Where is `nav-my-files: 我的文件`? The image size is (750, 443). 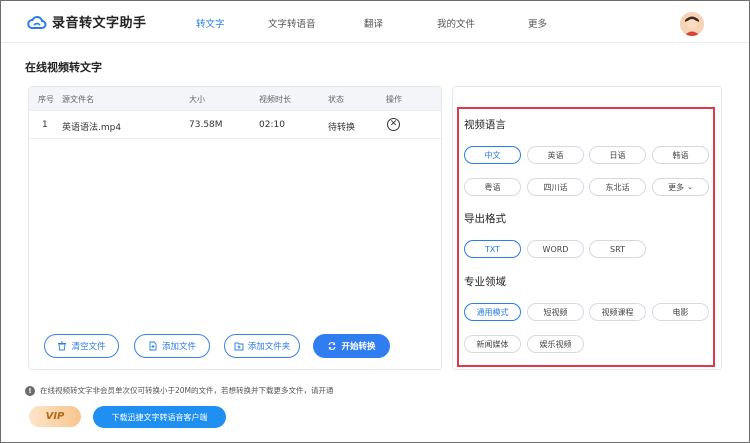 nav-my-files: 我的文件 is located at coordinates (456, 23).